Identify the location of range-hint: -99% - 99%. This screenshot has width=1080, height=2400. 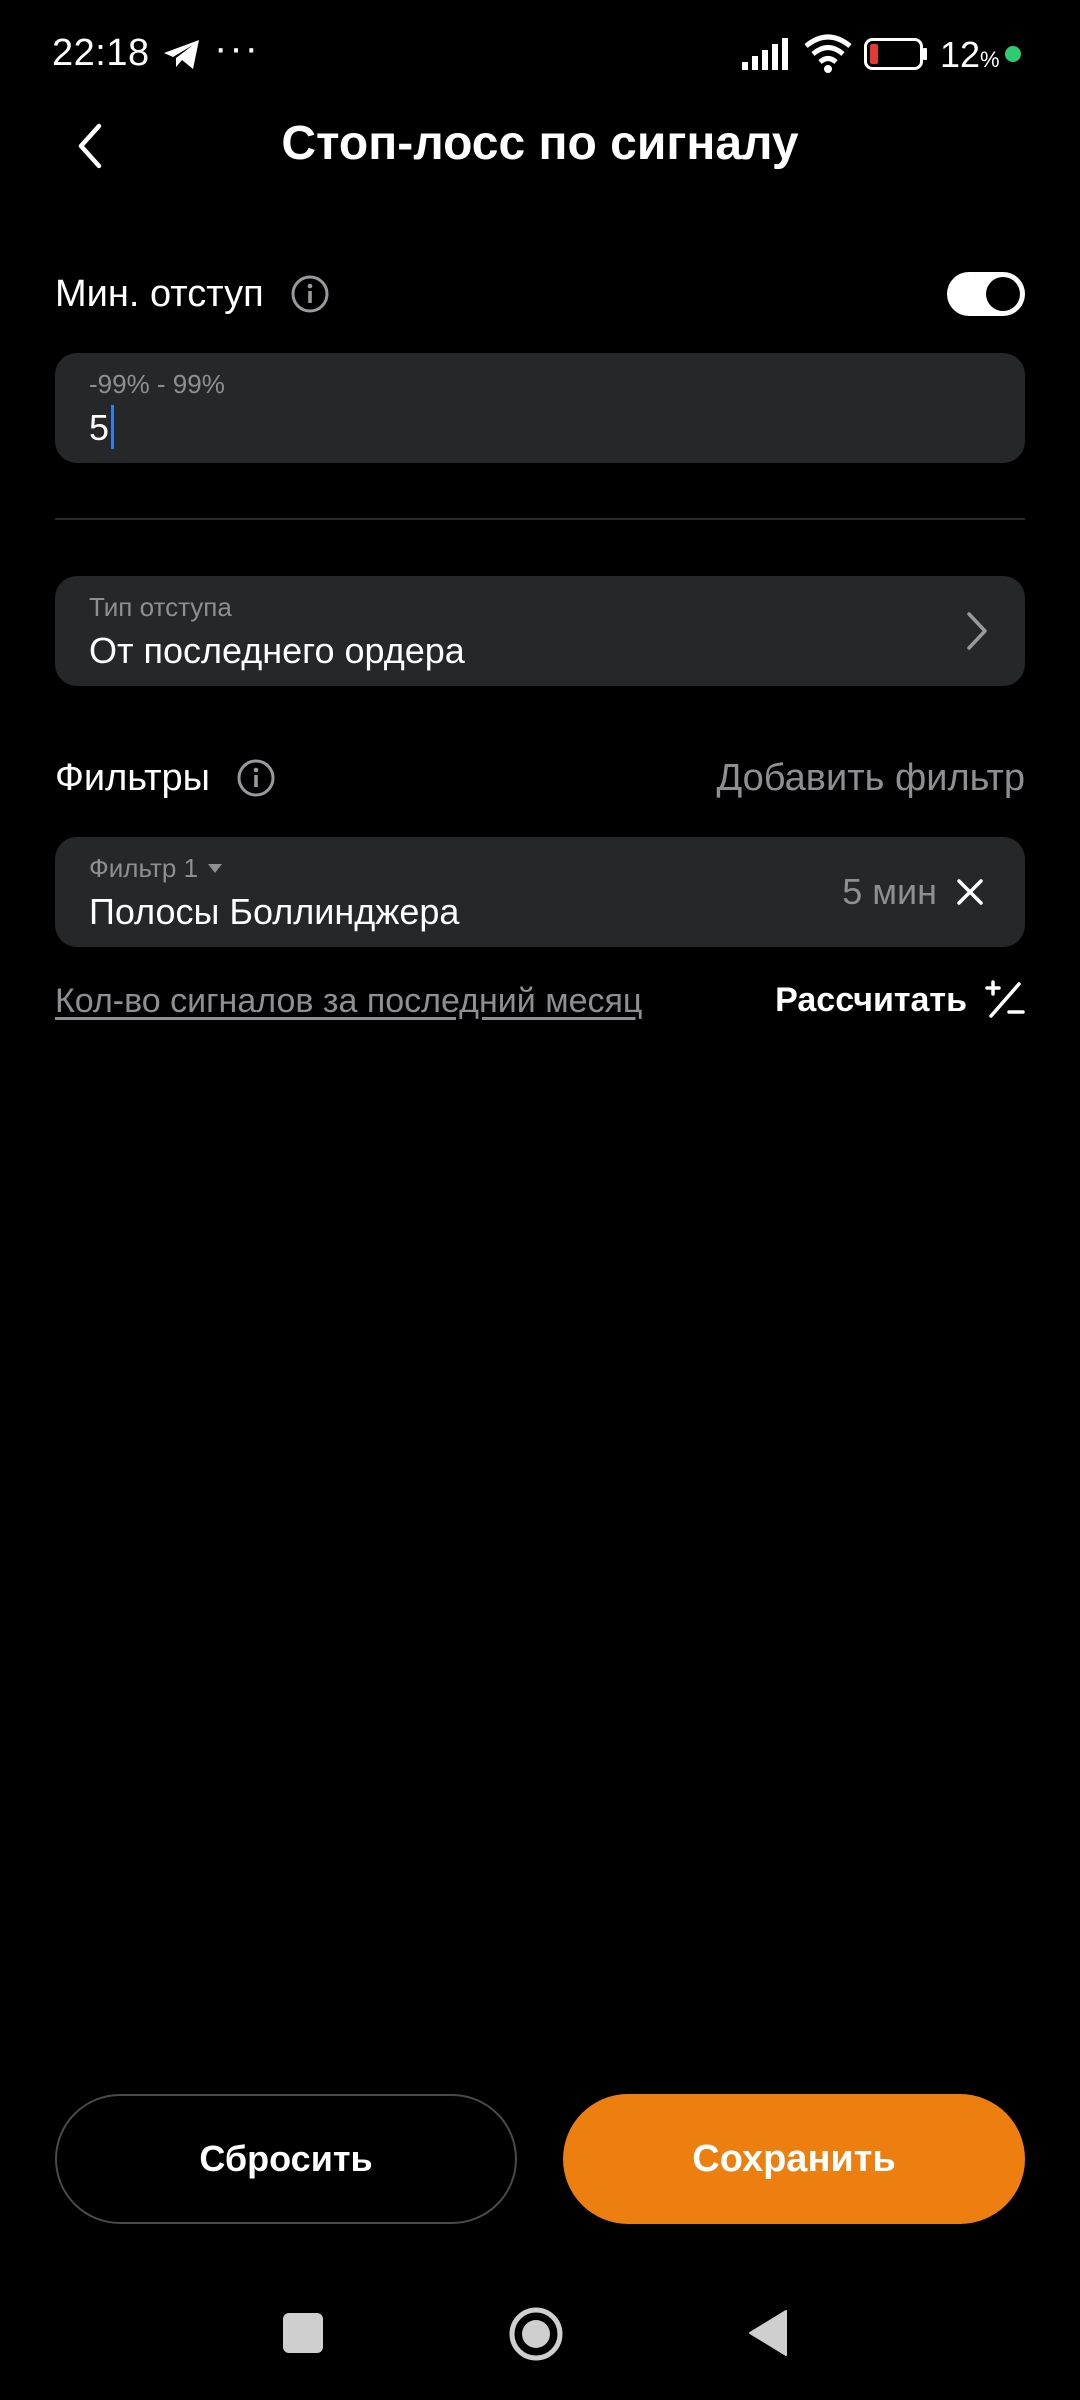
(157, 384).